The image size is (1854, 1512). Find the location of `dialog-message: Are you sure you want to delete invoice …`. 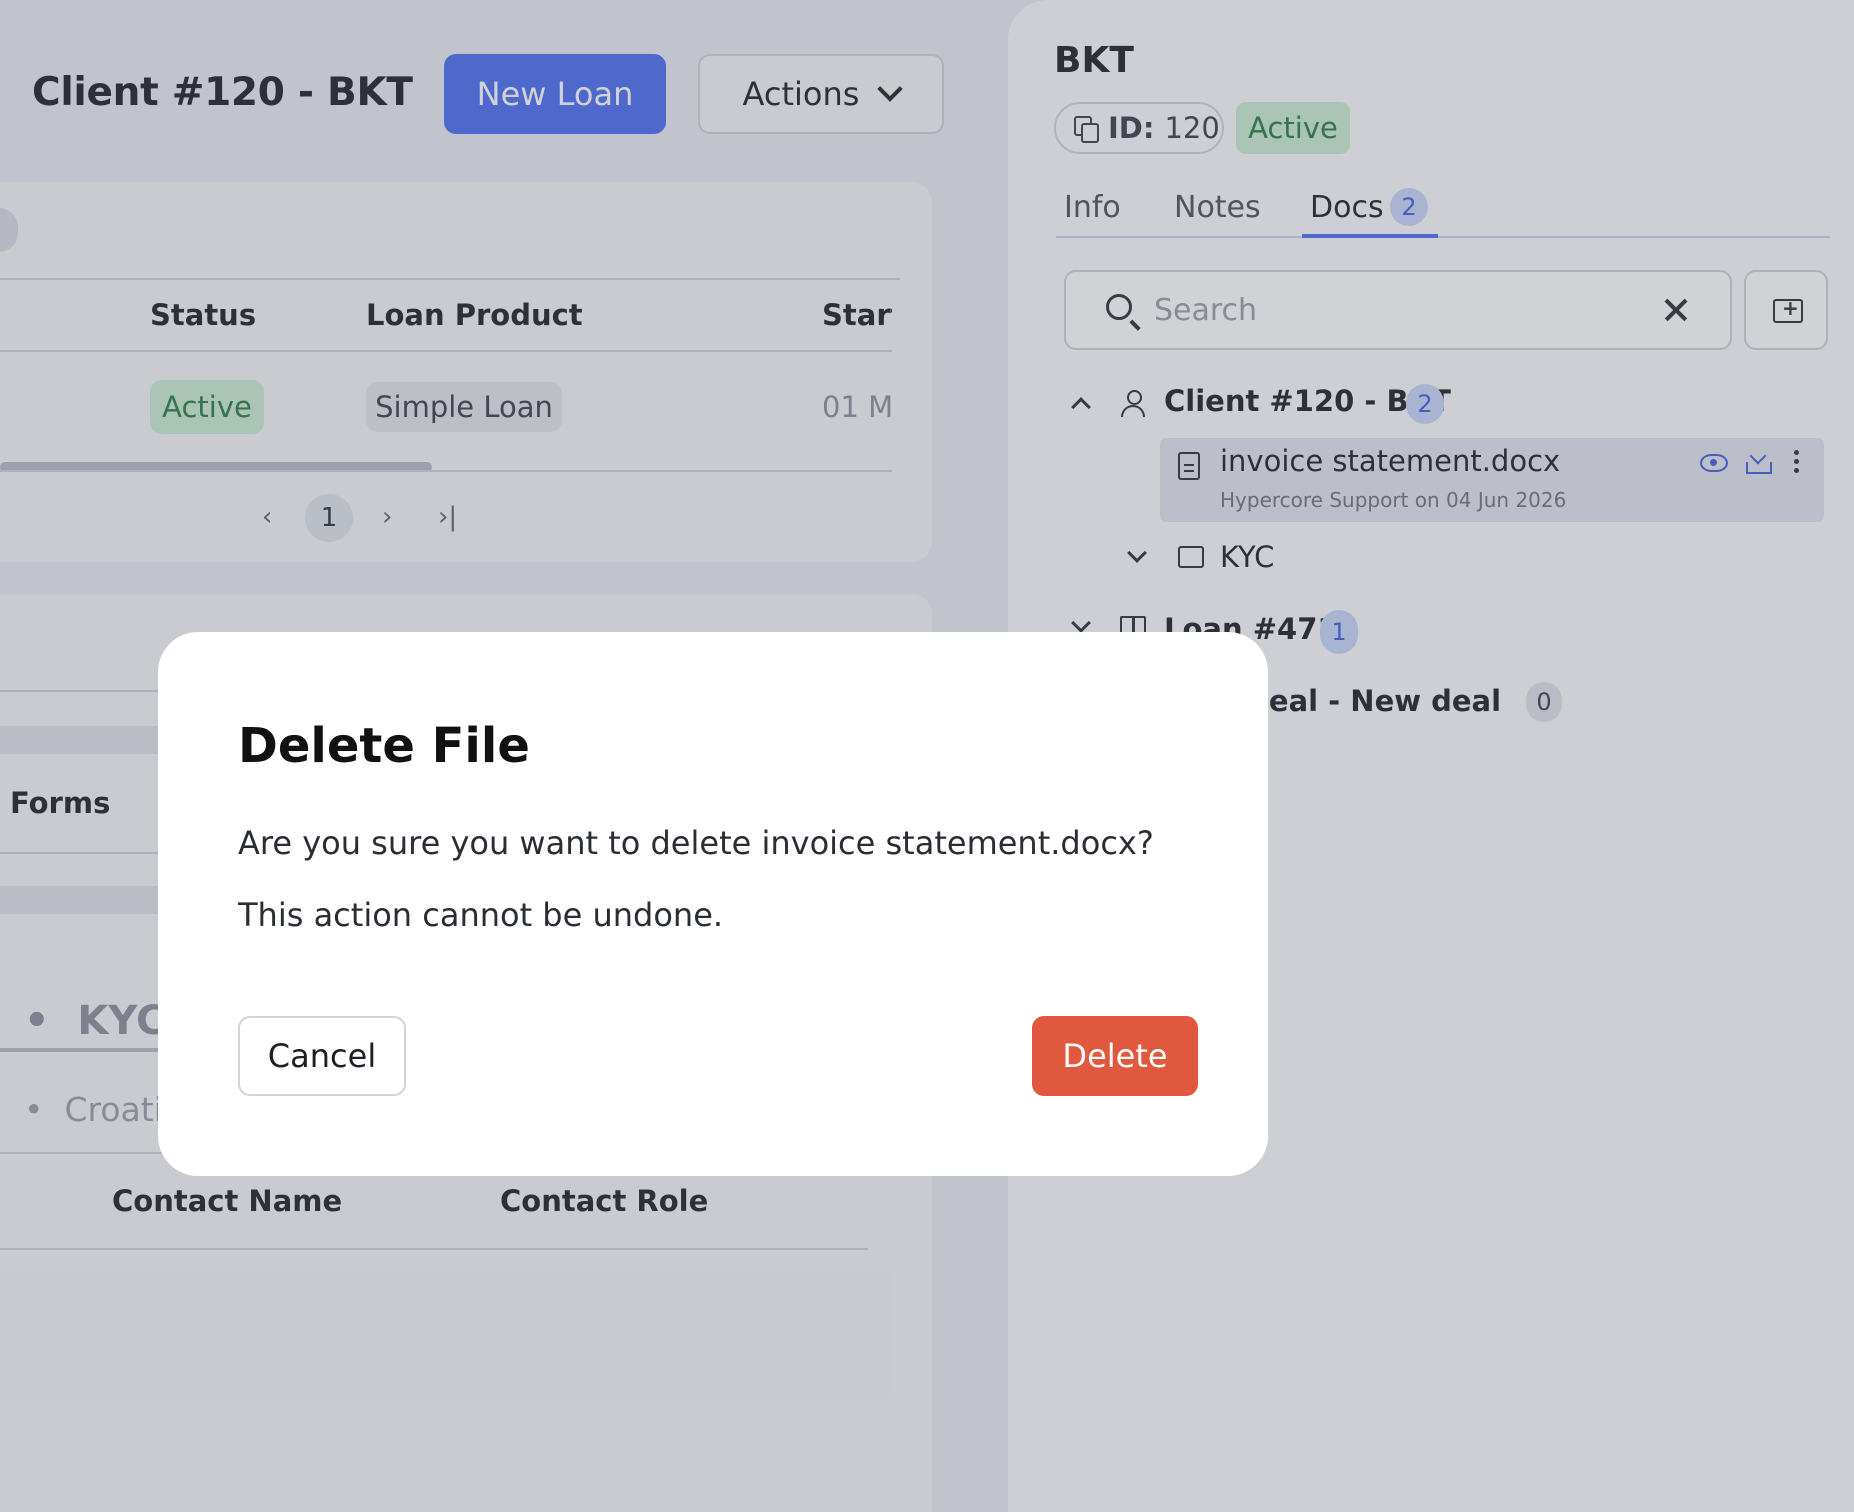

dialog-message: Are you sure you want to delete invoice … is located at coordinates (696, 843).